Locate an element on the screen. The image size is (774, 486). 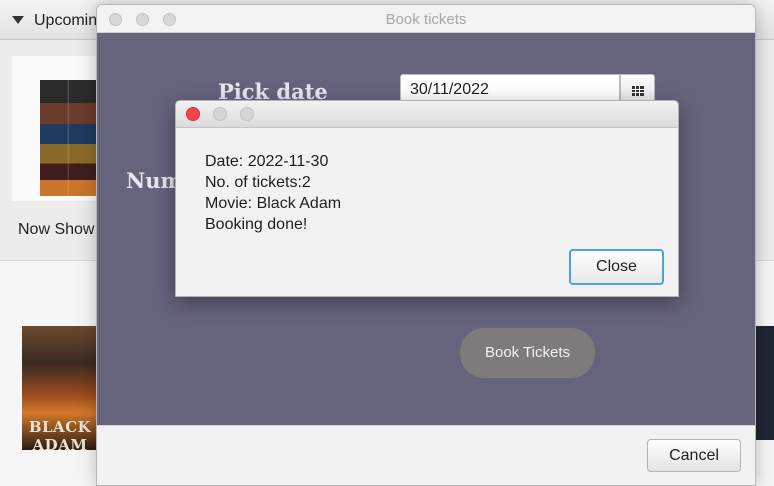
close-button: Close is located at coordinates (616, 267).